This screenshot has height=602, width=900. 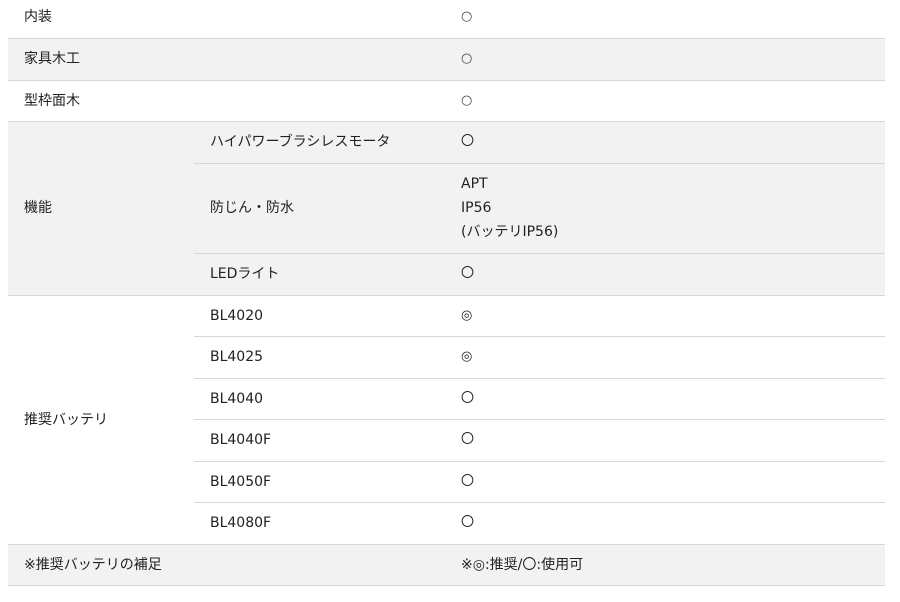 I want to click on row-label: 内装, so click(x=101, y=19).